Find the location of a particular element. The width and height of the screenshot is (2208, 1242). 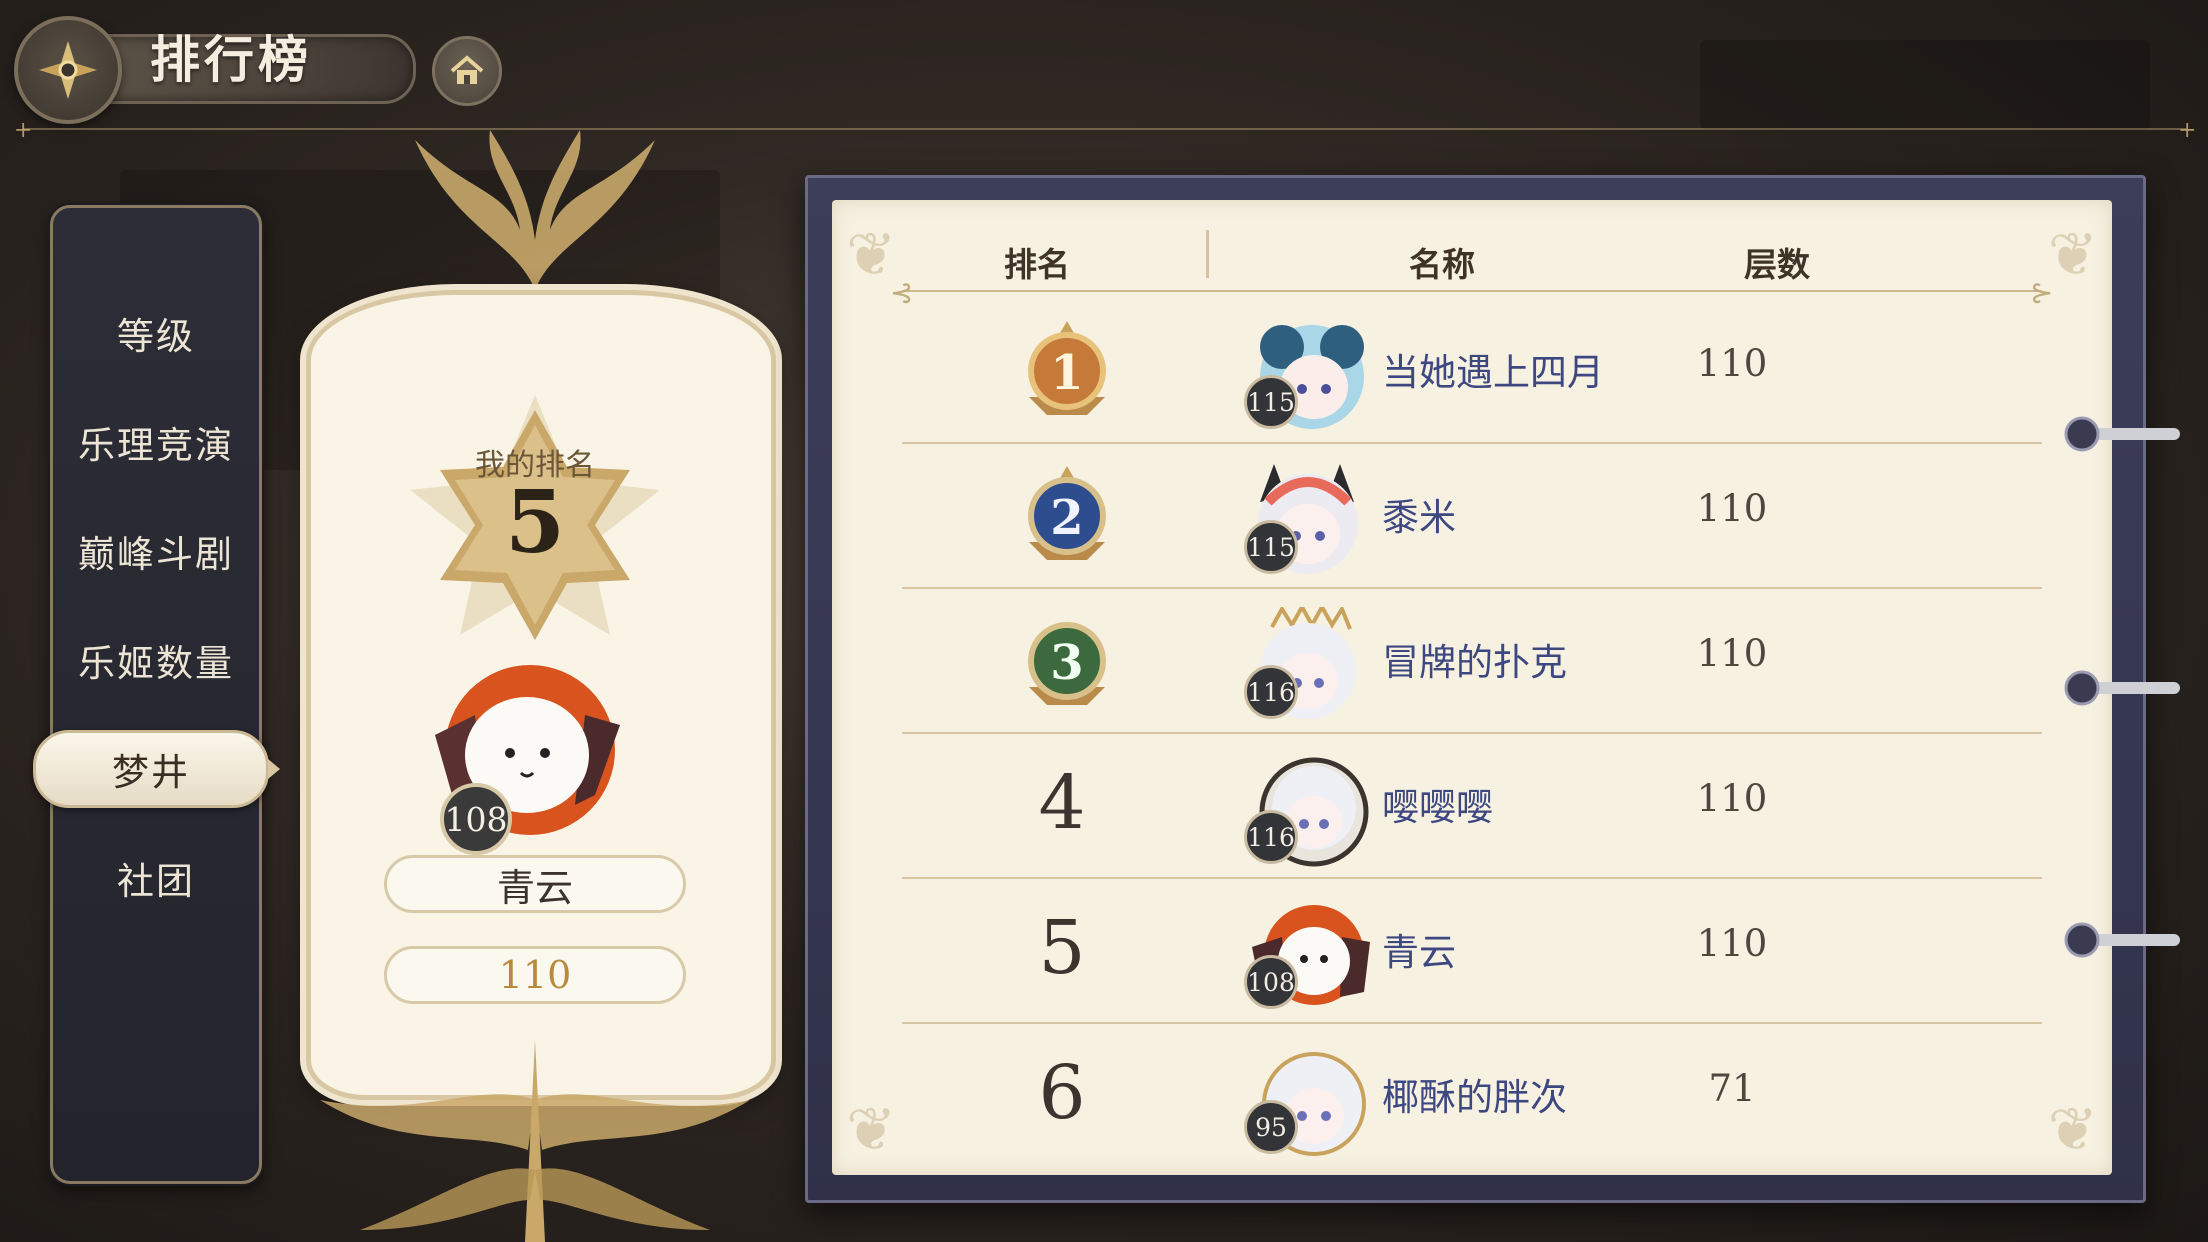

tab-label: 梦井 is located at coordinates (151, 772).